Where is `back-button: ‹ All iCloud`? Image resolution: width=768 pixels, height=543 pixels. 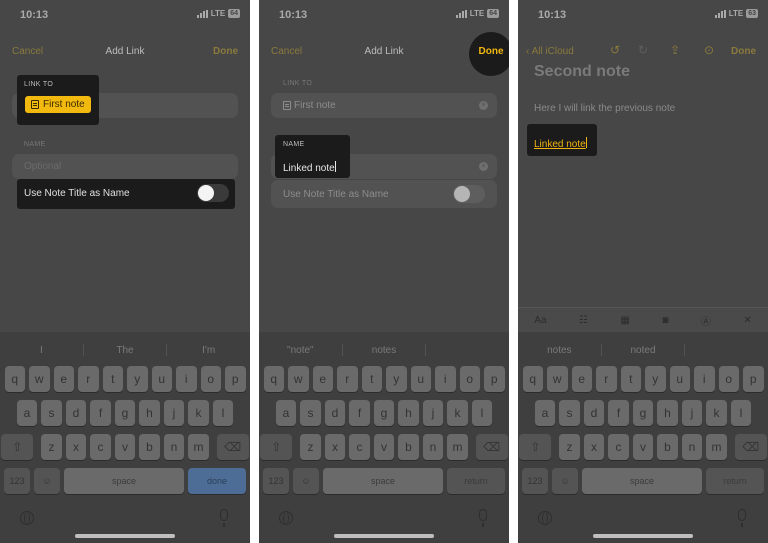 back-button: ‹ All iCloud is located at coordinates (550, 51).